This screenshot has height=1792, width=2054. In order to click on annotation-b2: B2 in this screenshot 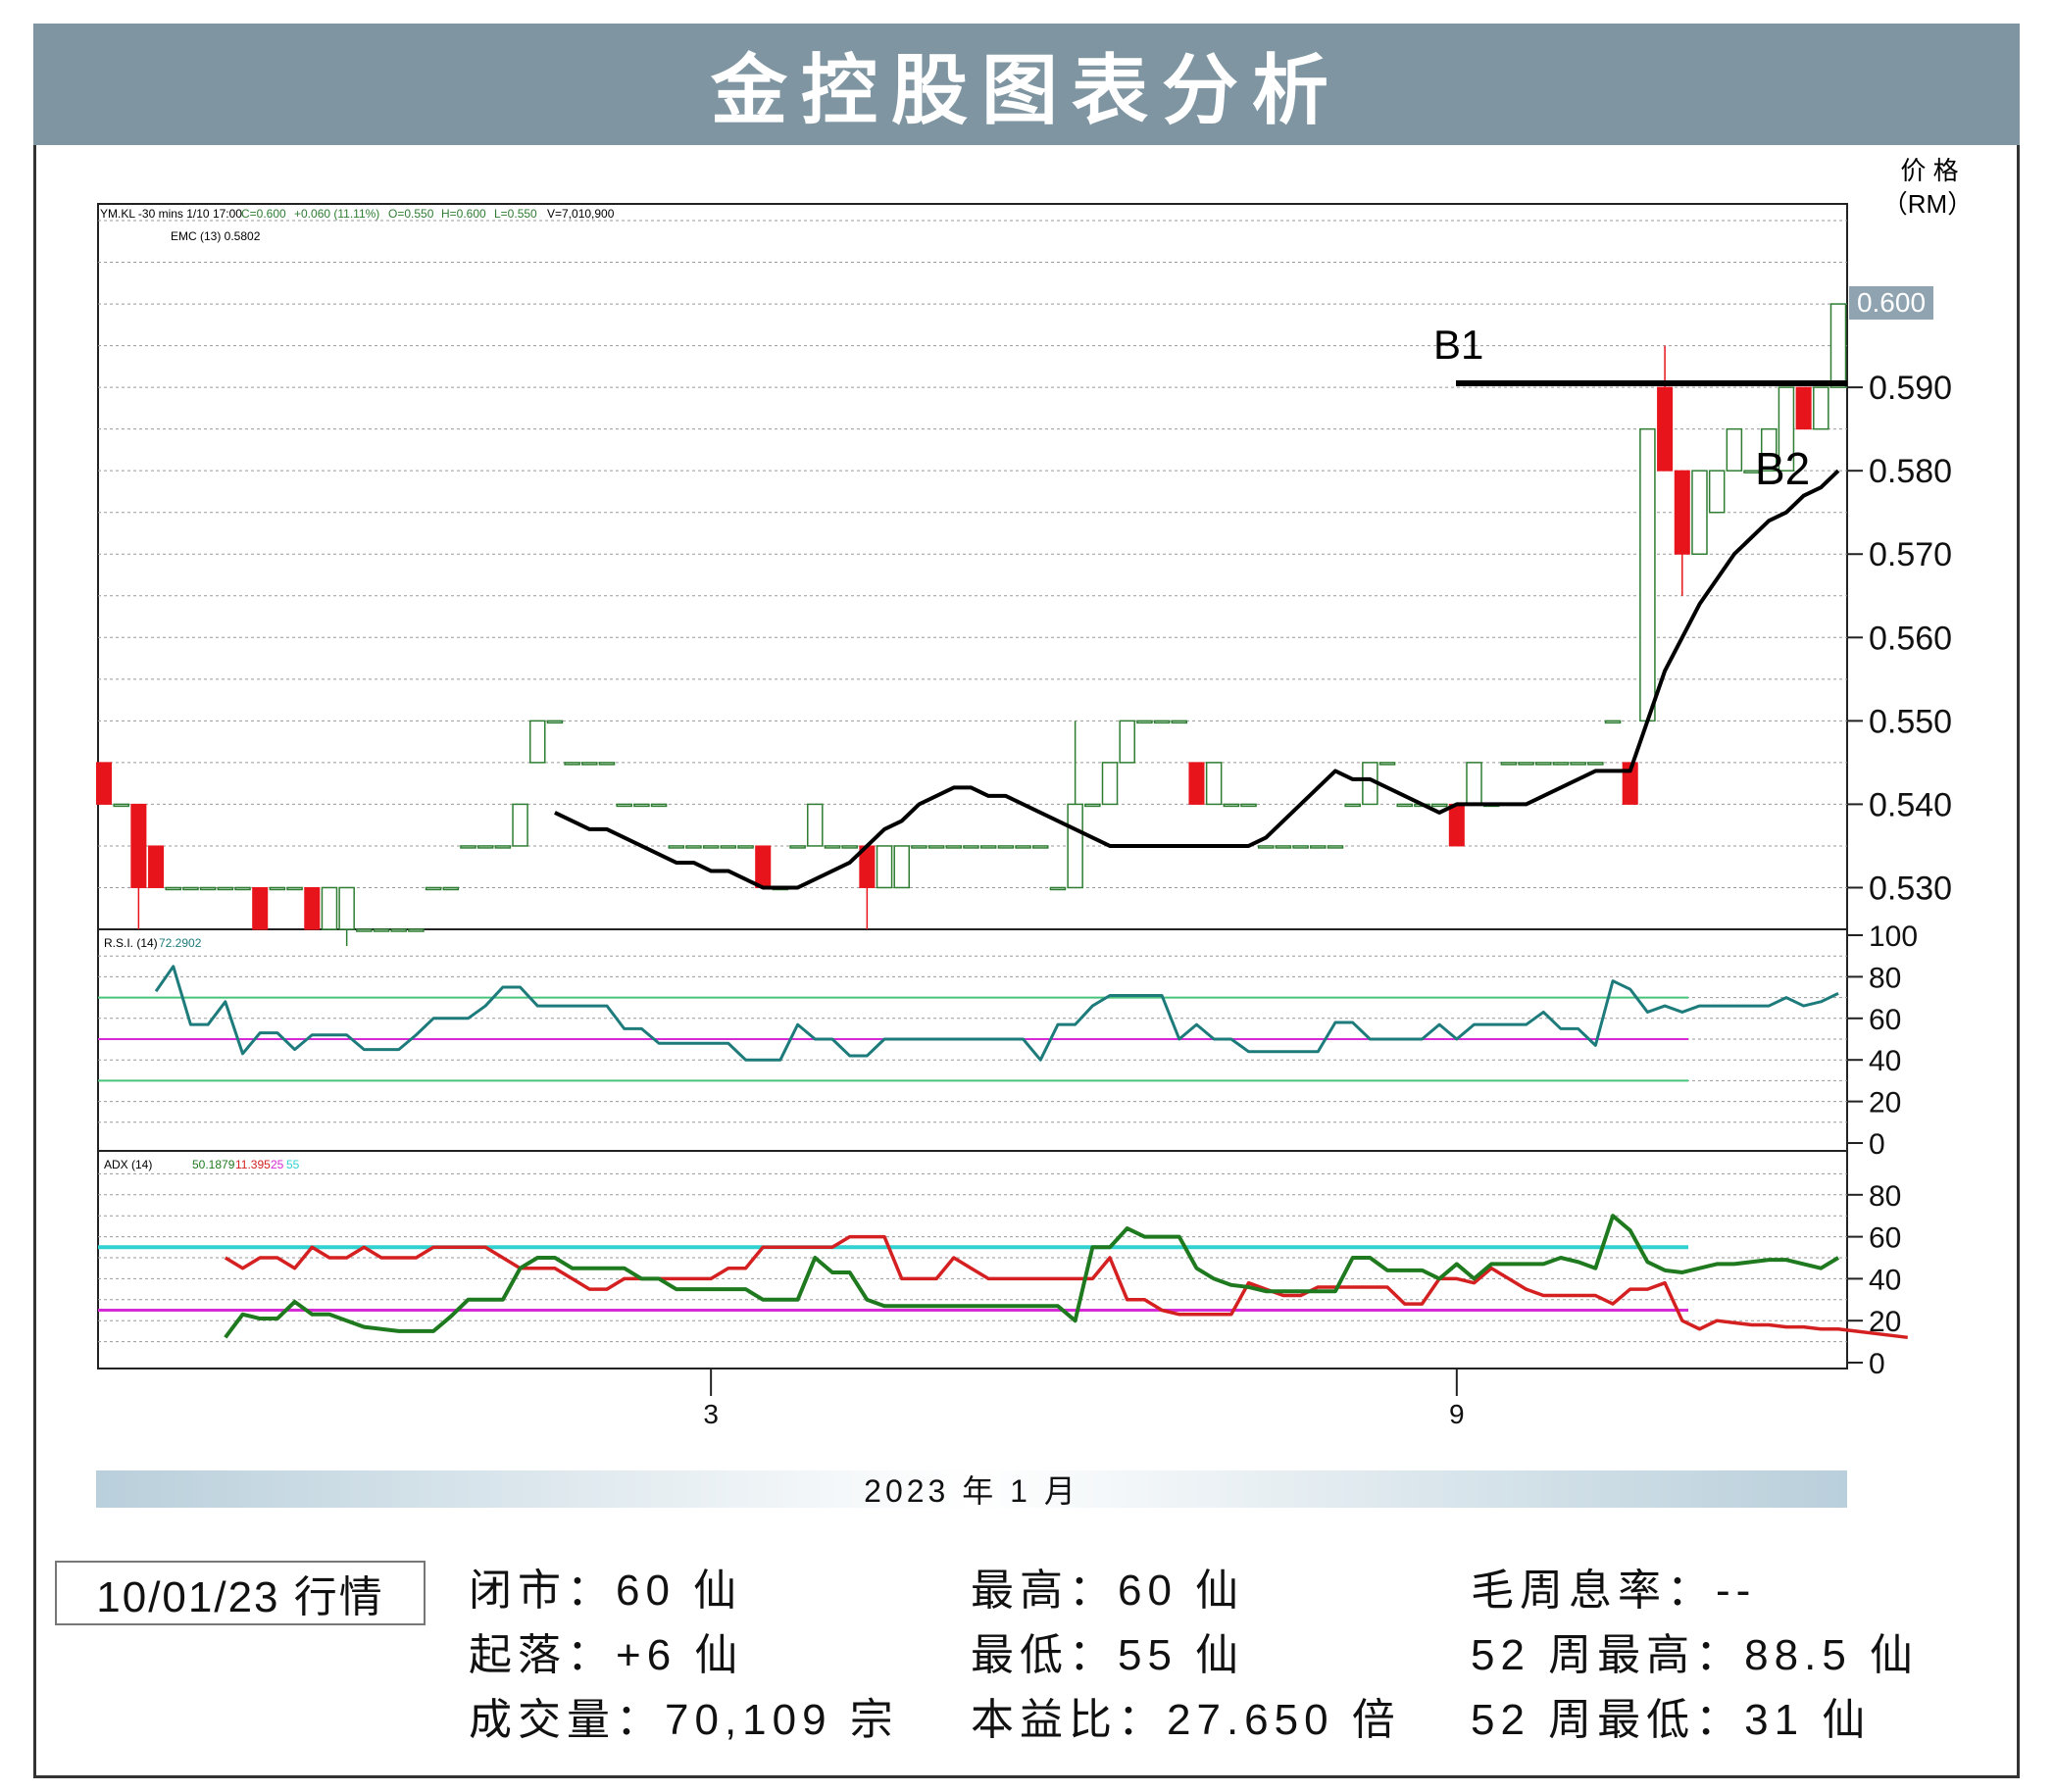, I will do `click(1782, 468)`.